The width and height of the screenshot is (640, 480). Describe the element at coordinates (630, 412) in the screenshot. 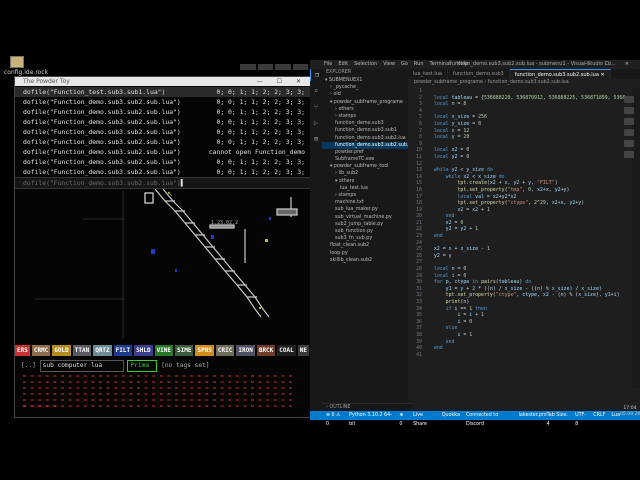

I see `taskbar-clock: 17:04 05.09.2022` at that location.